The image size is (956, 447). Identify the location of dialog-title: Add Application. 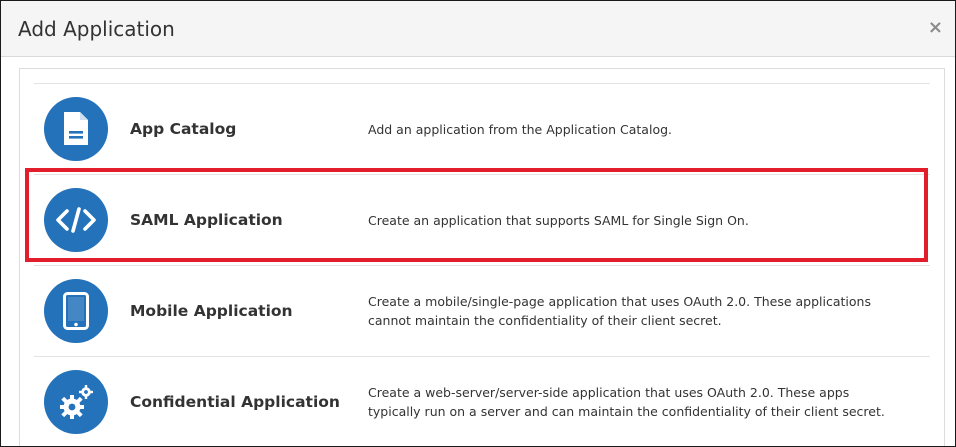
(96, 29).